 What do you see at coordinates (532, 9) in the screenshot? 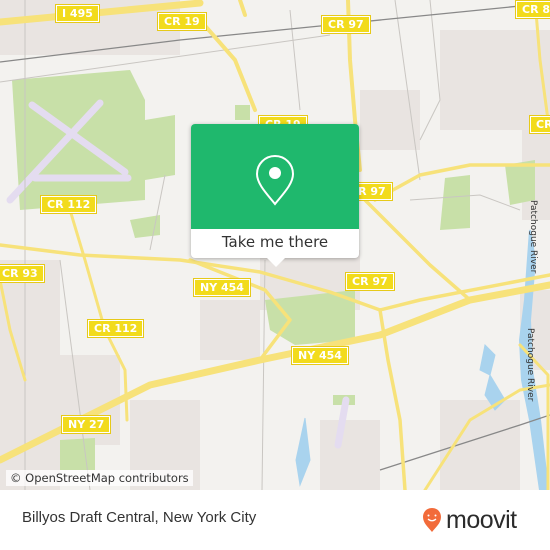
I see `road-shield-cr83: CR 83` at bounding box center [532, 9].